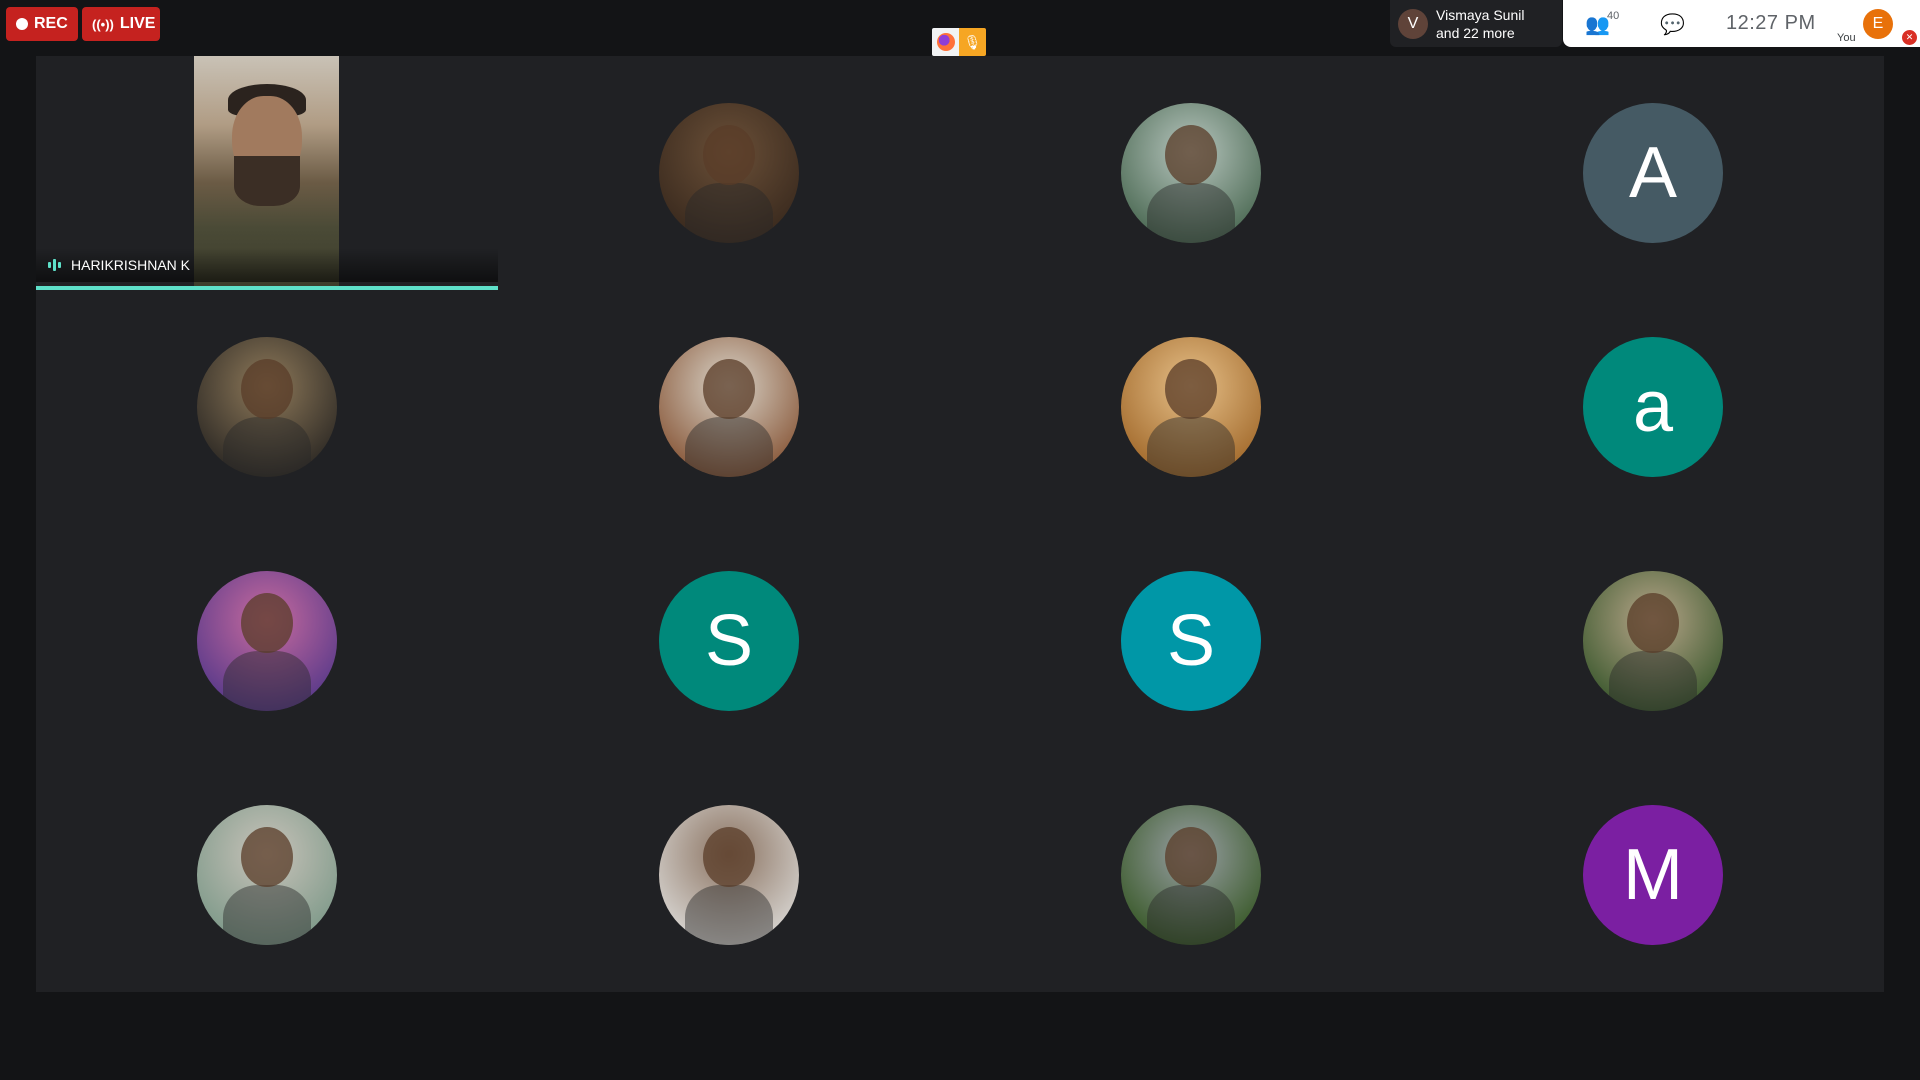 The image size is (1920, 1080). I want to click on recording-label: REC, so click(51, 23).